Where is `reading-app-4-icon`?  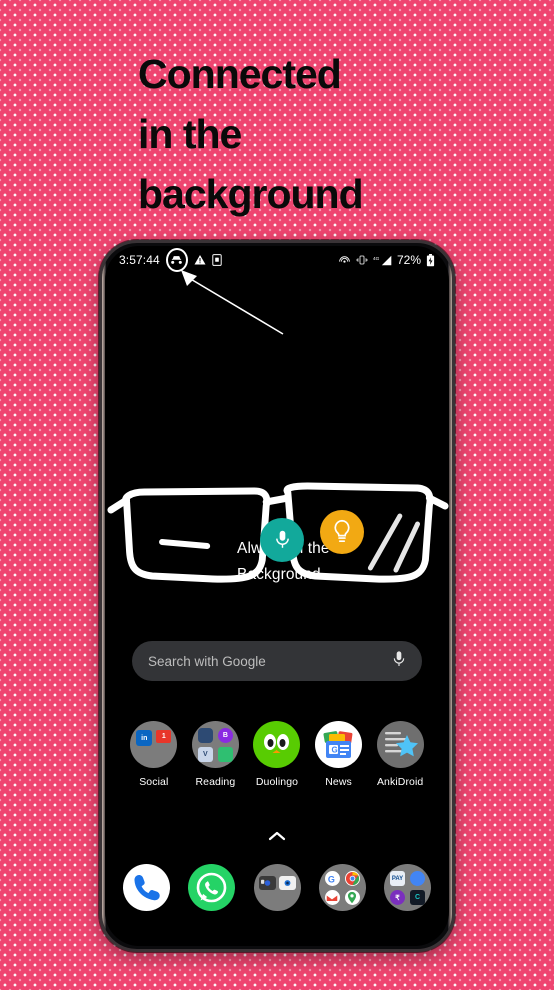 reading-app-4-icon is located at coordinates (225, 754).